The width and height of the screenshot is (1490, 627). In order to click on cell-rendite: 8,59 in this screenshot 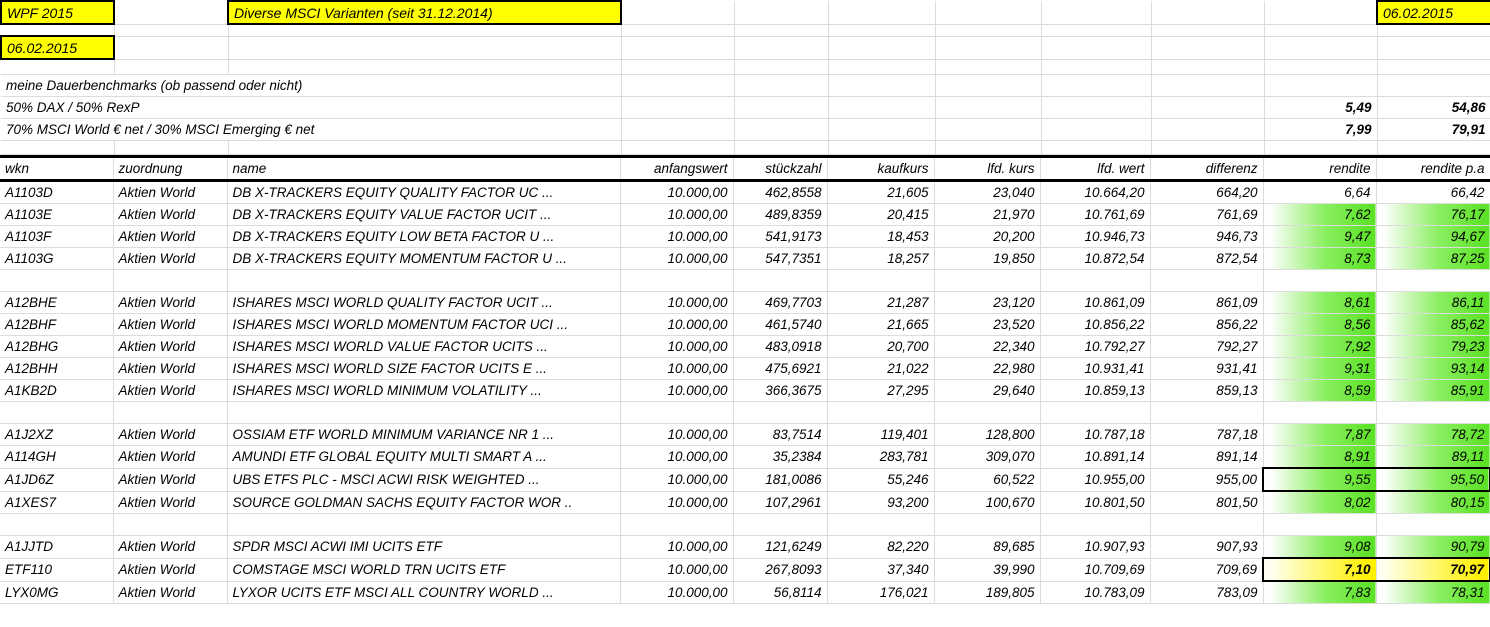, I will do `click(1320, 390)`.